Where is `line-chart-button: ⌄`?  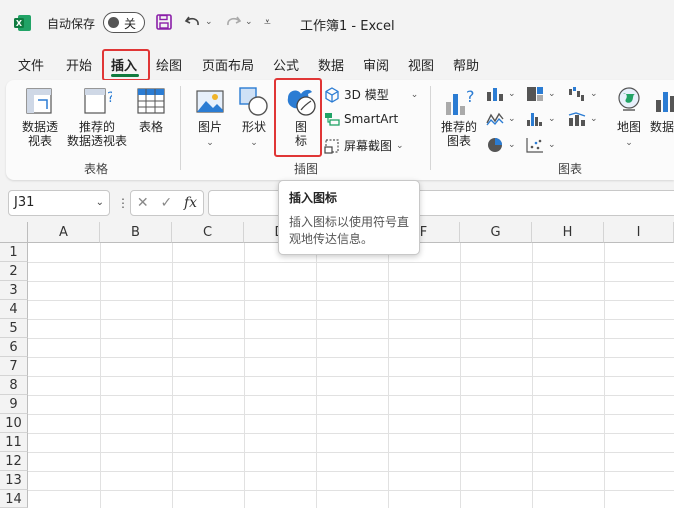 line-chart-button: ⌄ is located at coordinates (501, 119).